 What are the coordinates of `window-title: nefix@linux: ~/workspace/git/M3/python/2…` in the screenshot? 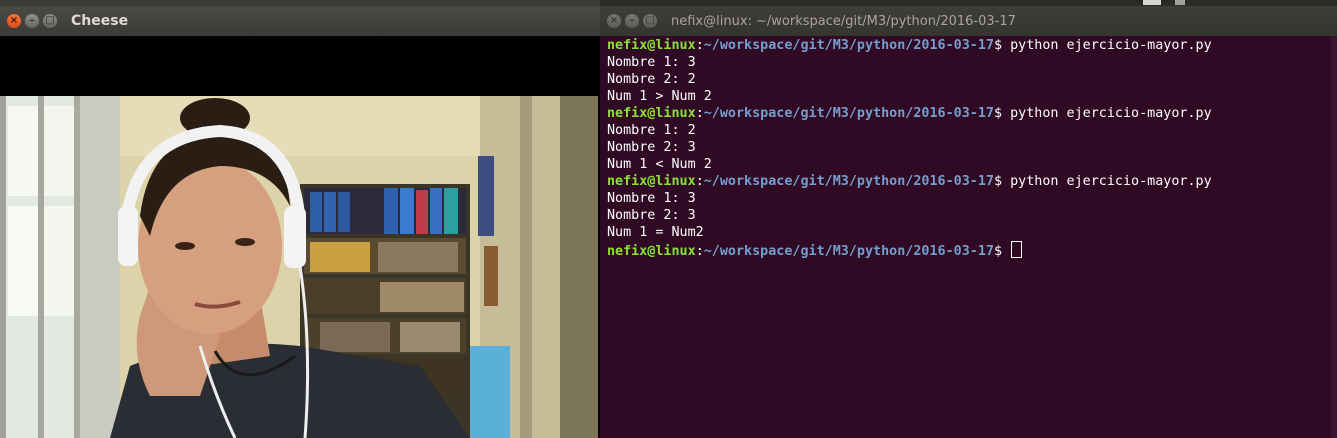 It's located at (843, 21).